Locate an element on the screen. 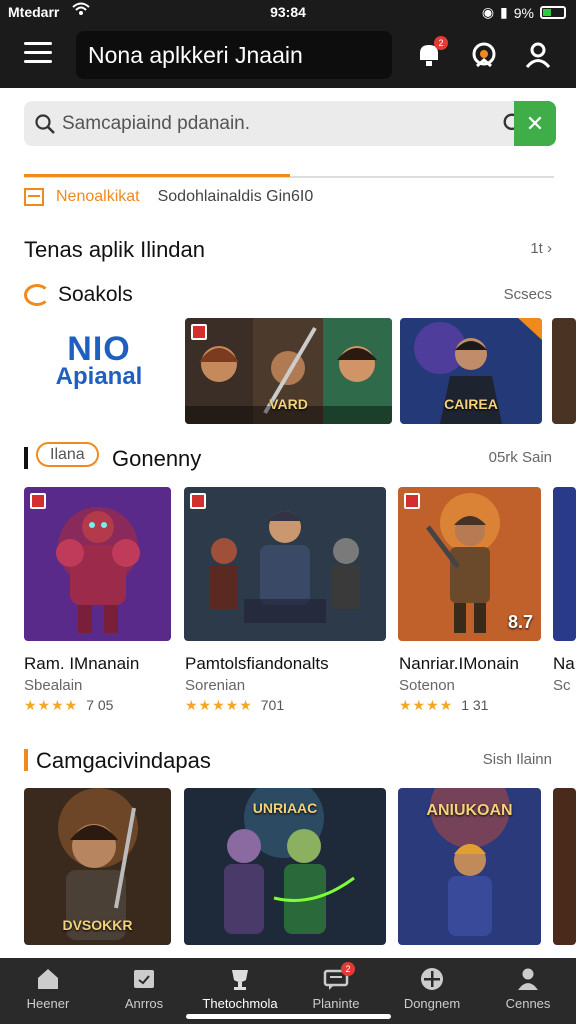 The width and height of the screenshot is (576, 1024). app-rating: ★★★★ 1 31 is located at coordinates (443, 705).